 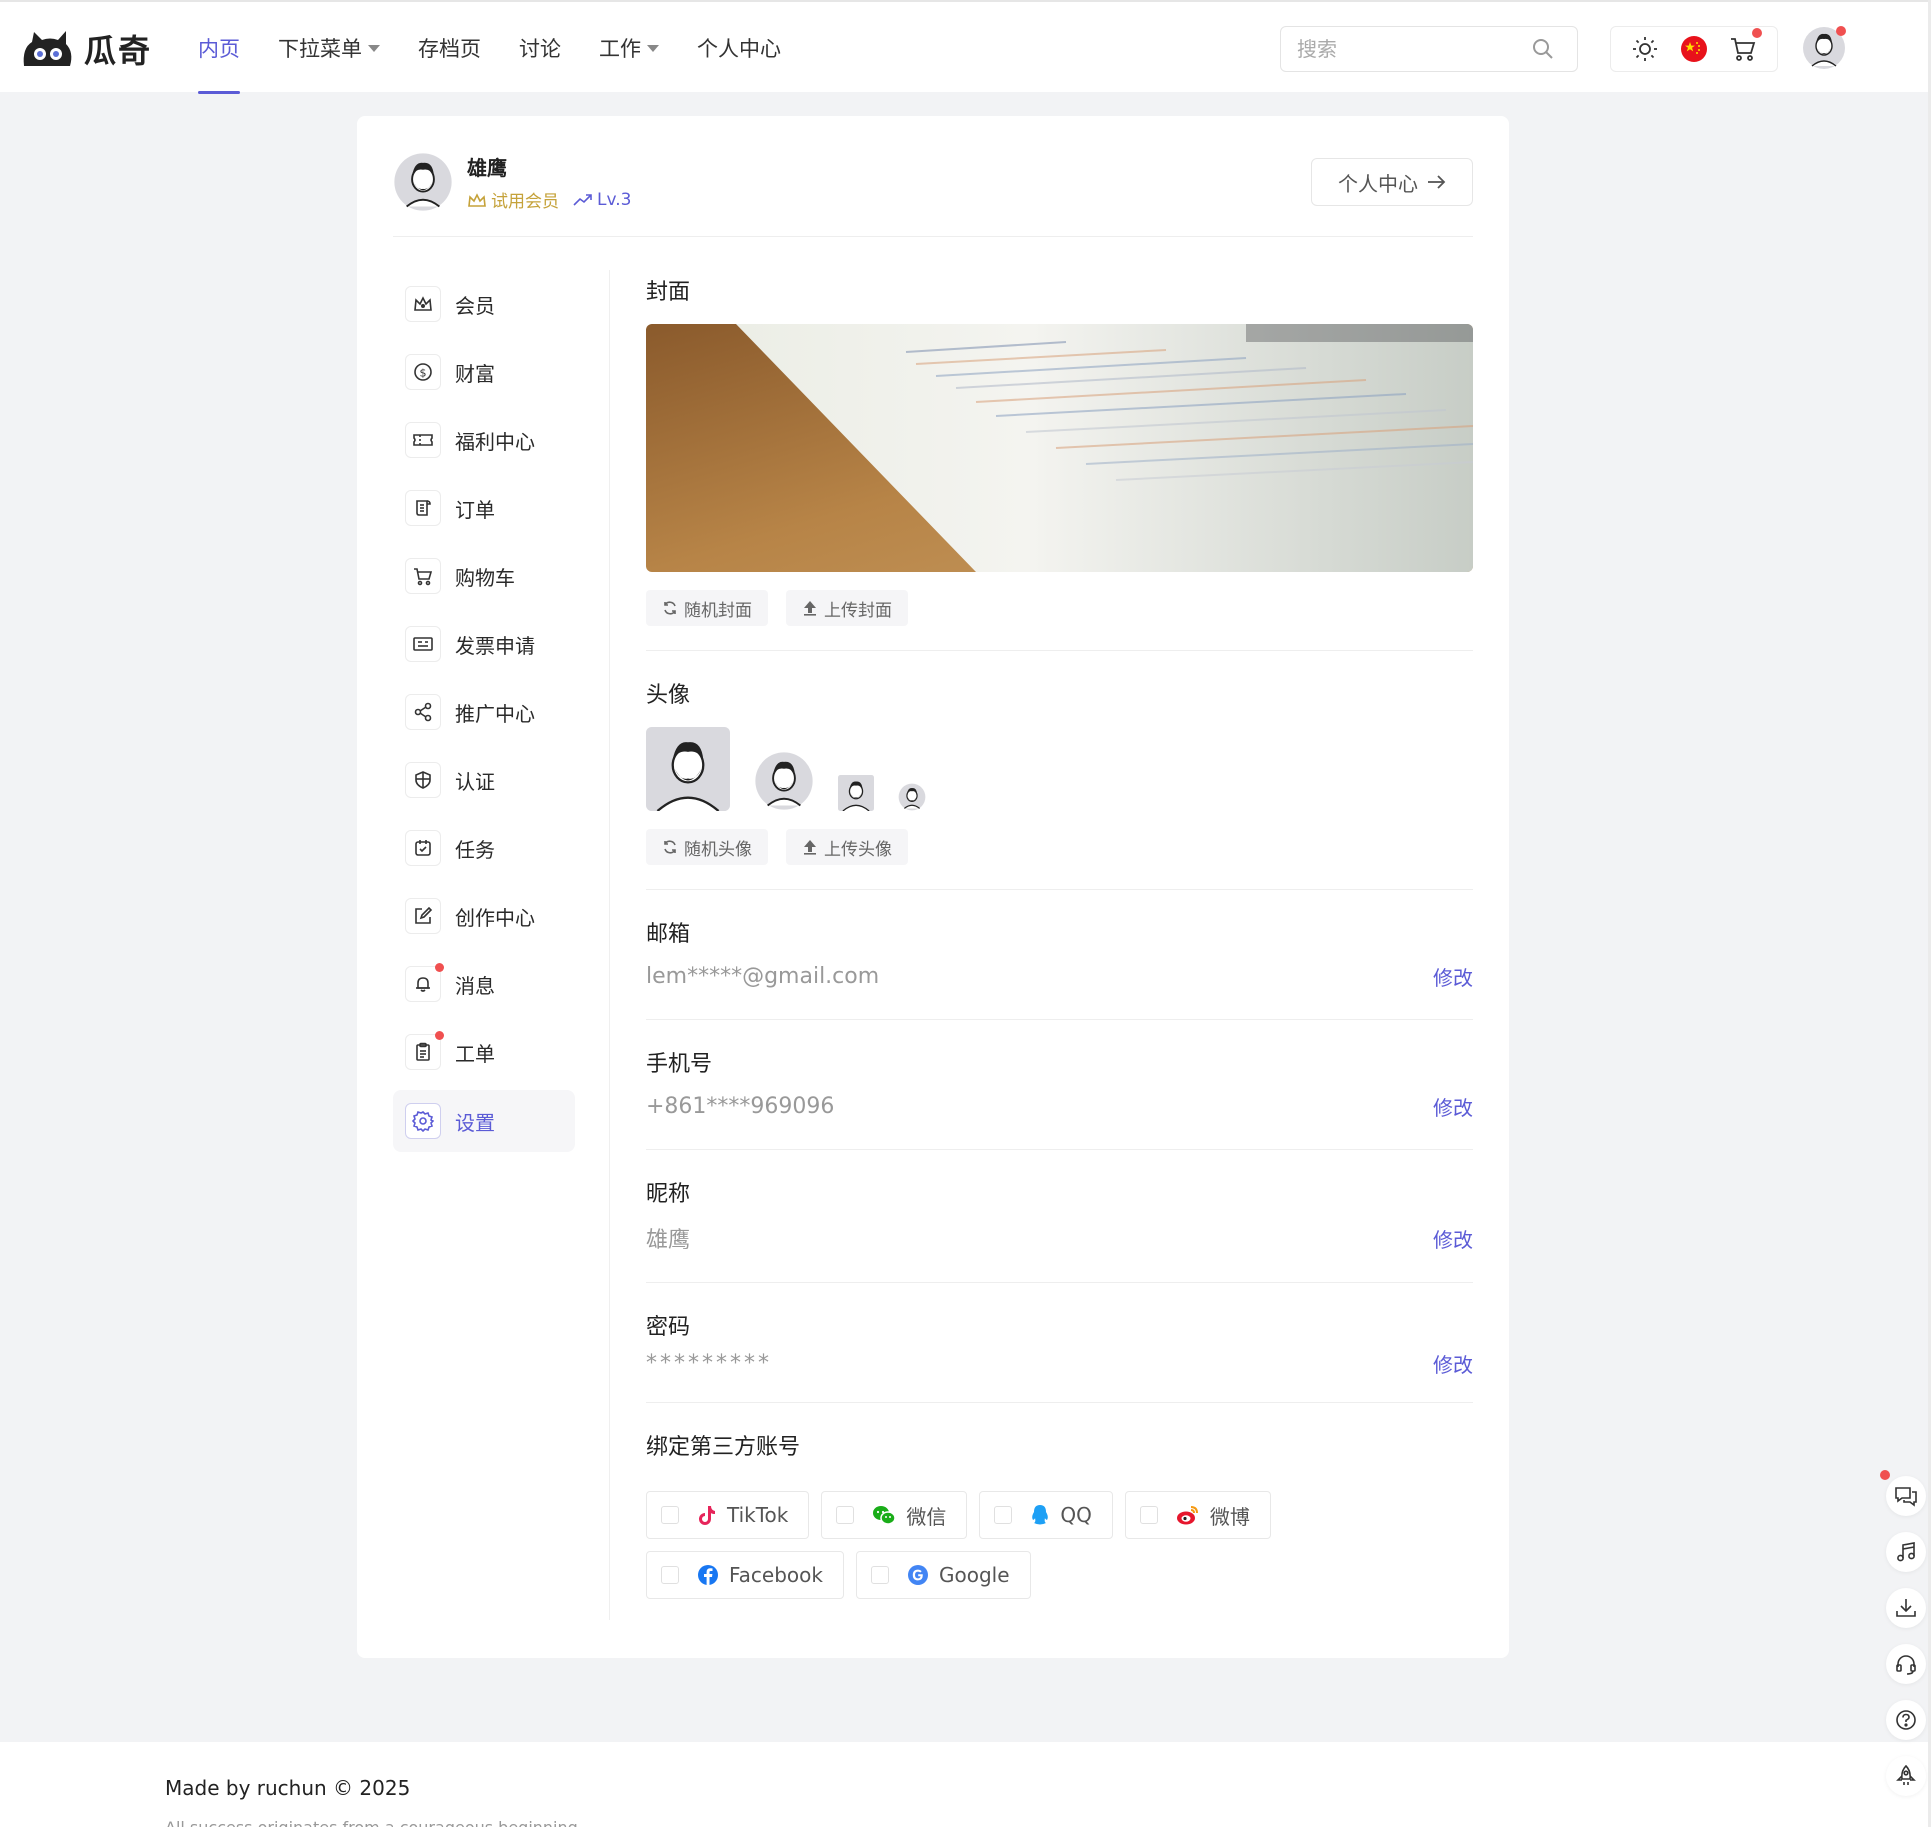 I want to click on nav-item-home: 内页, so click(x=219, y=48).